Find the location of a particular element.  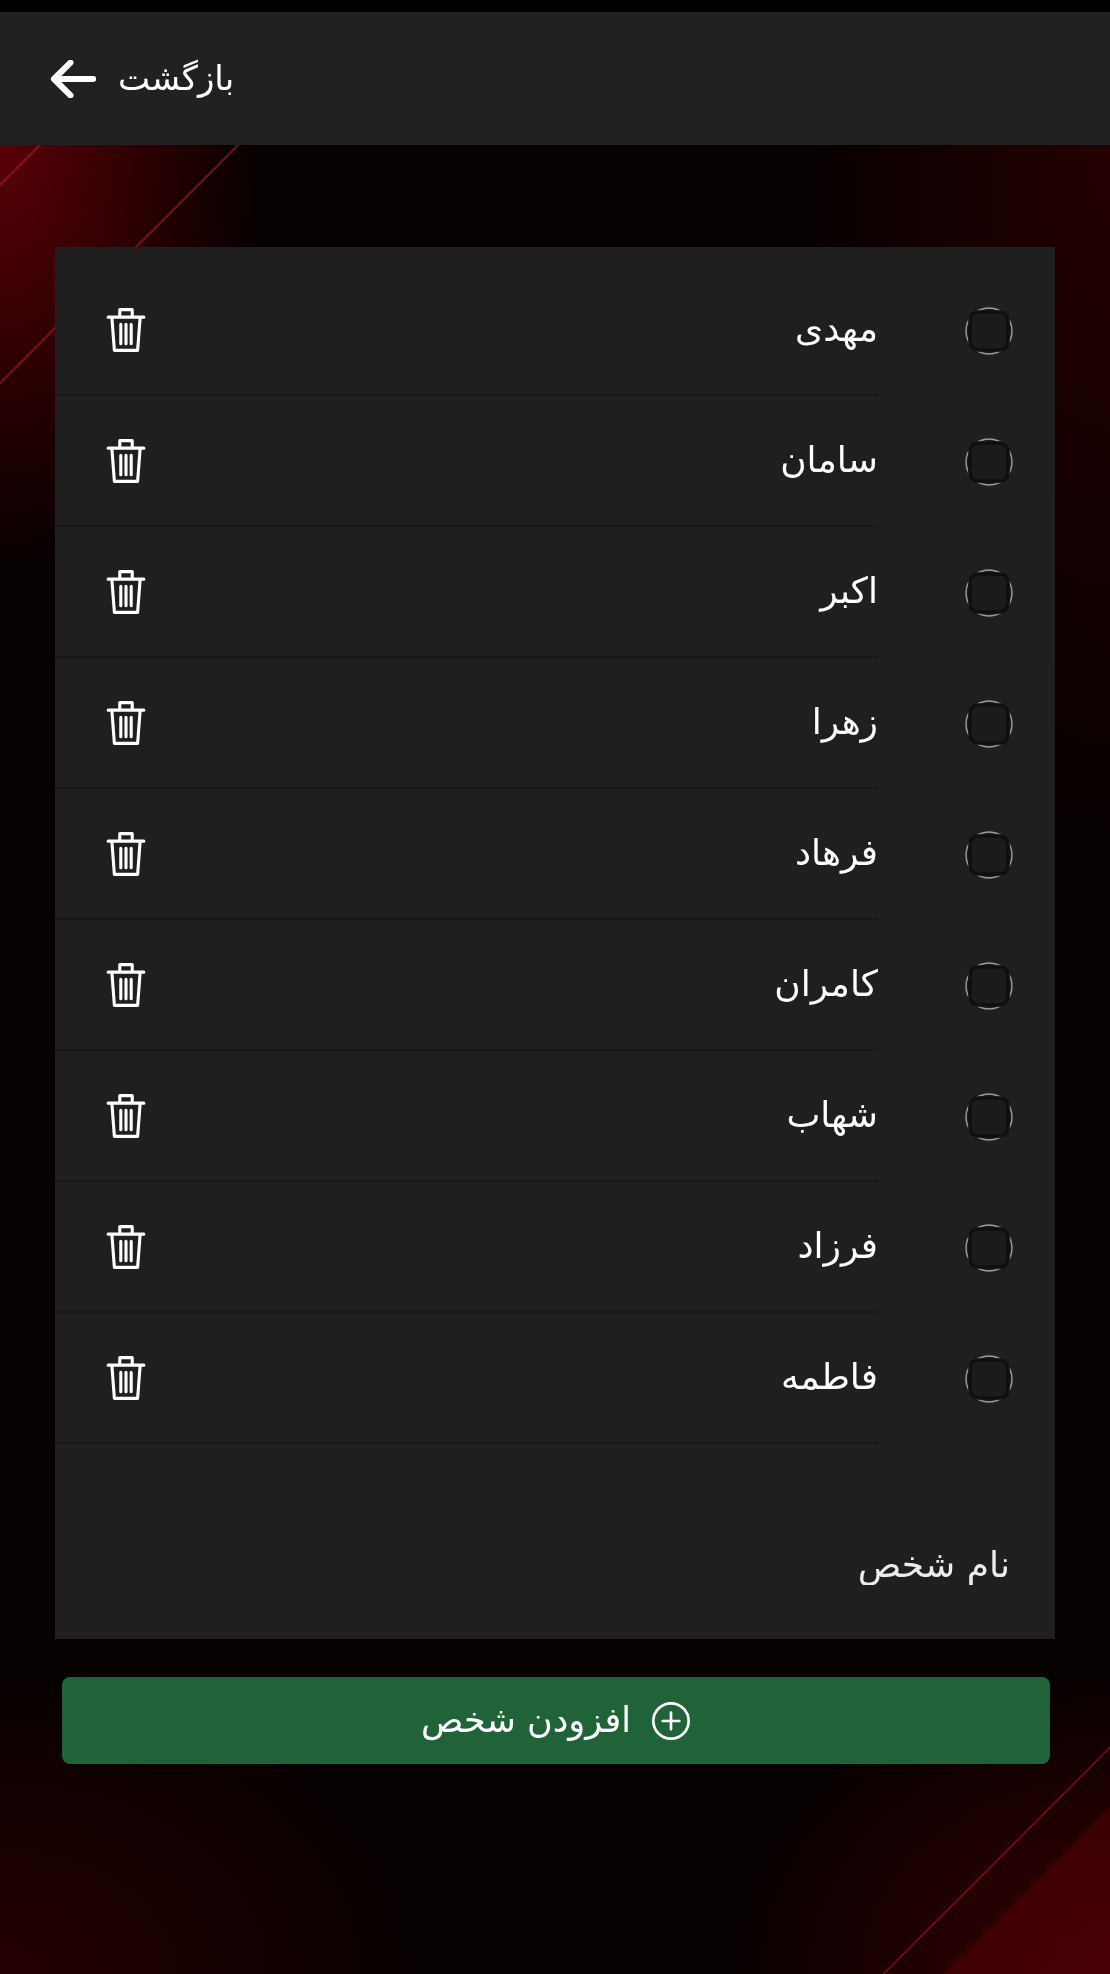

person-name: زهرا is located at coordinates (844, 722).